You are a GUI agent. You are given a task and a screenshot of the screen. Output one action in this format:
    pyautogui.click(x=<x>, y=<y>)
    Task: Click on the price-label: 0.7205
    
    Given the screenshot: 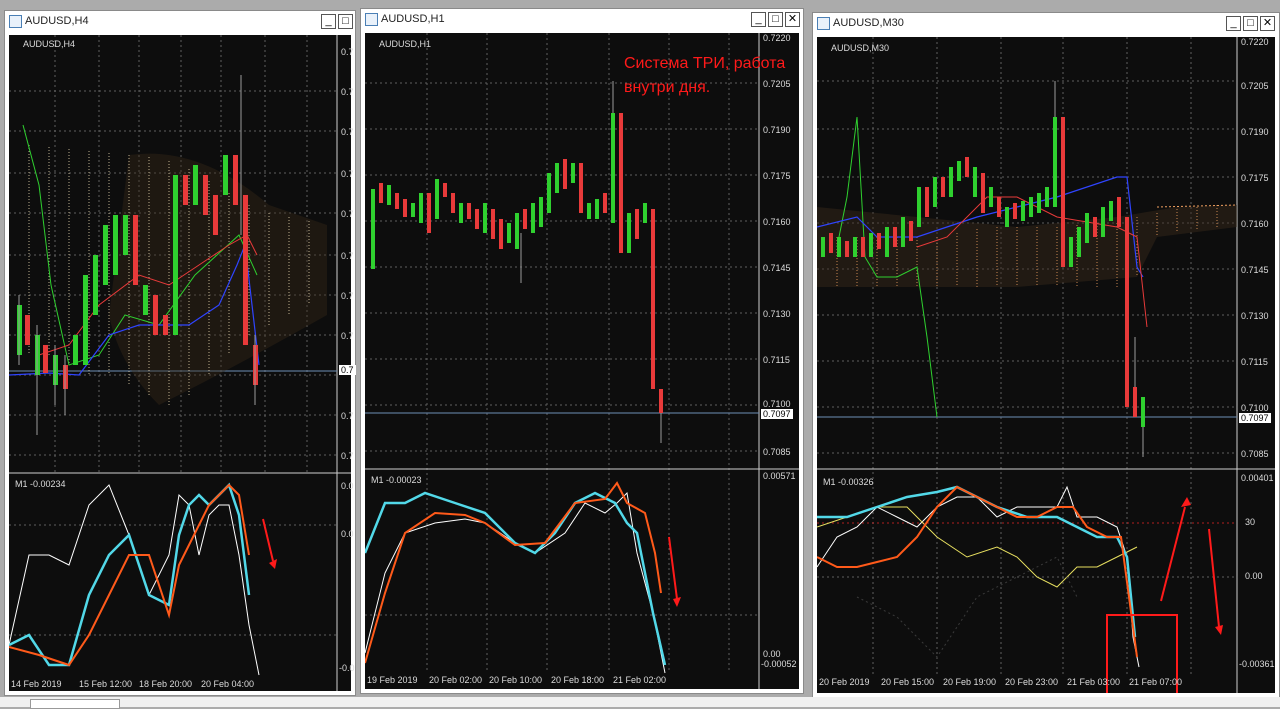 What is the action you would take?
    pyautogui.click(x=1255, y=86)
    